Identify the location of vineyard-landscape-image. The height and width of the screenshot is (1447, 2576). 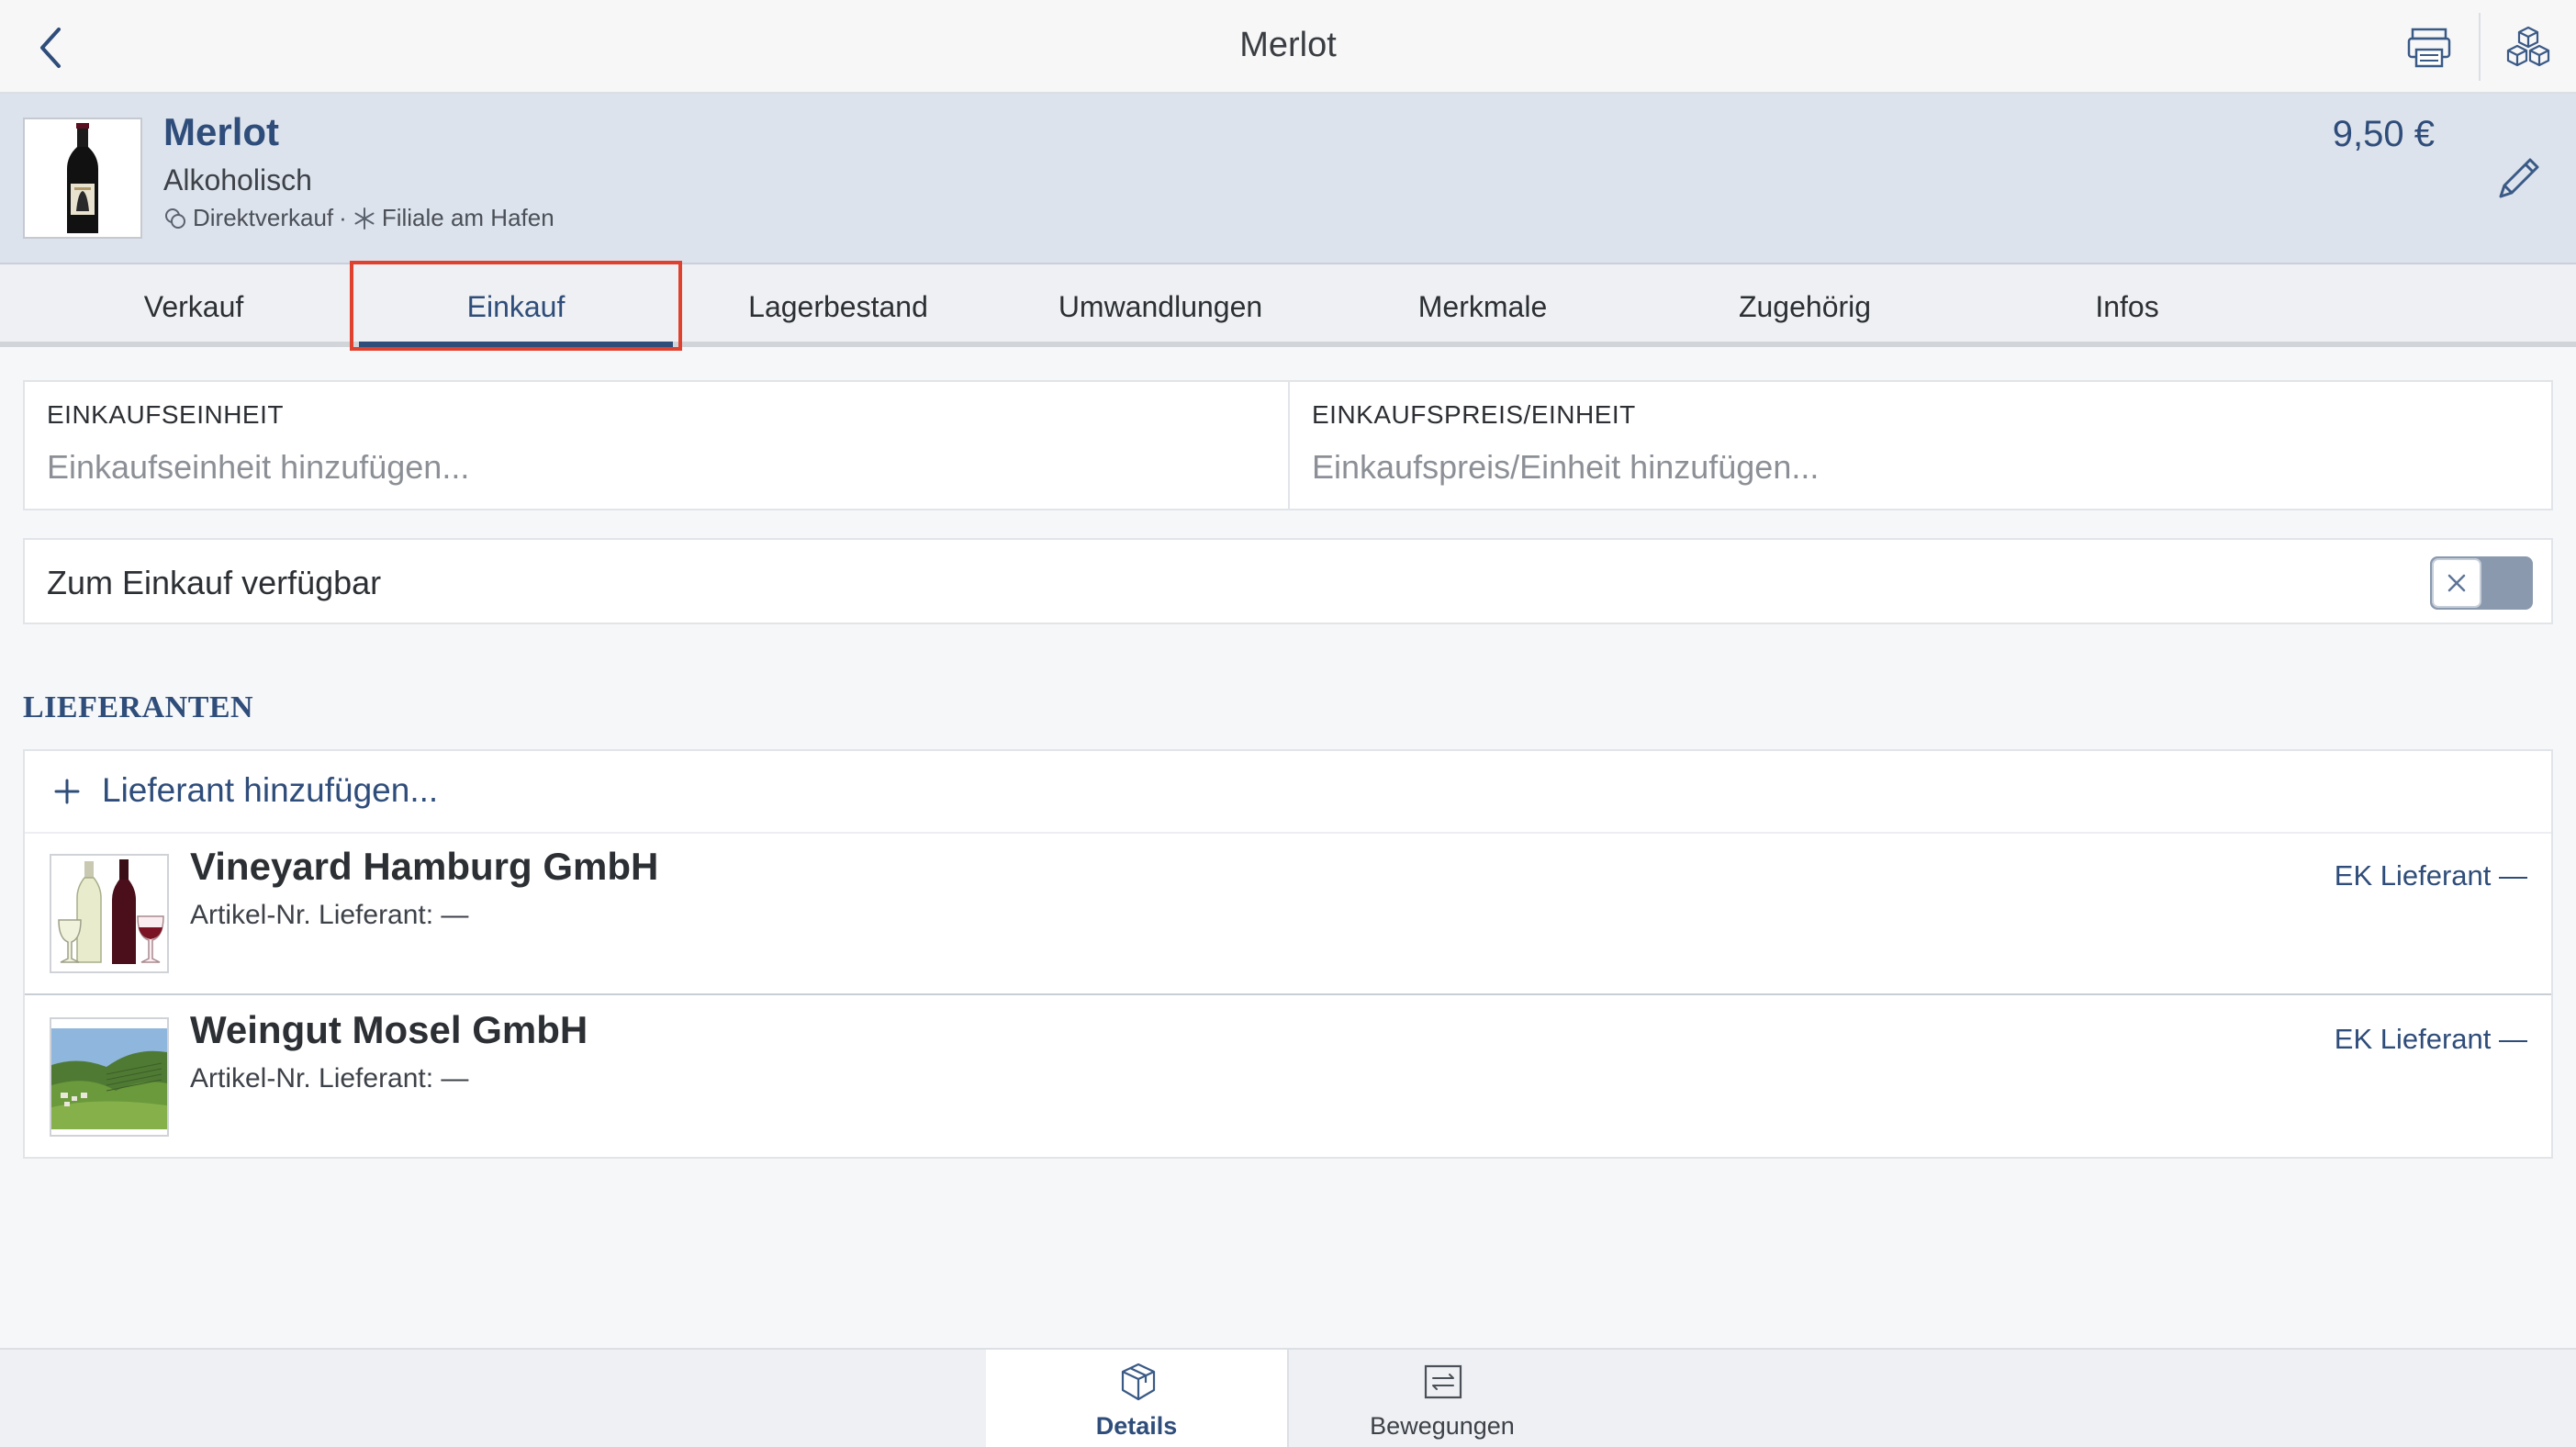
(109, 1077).